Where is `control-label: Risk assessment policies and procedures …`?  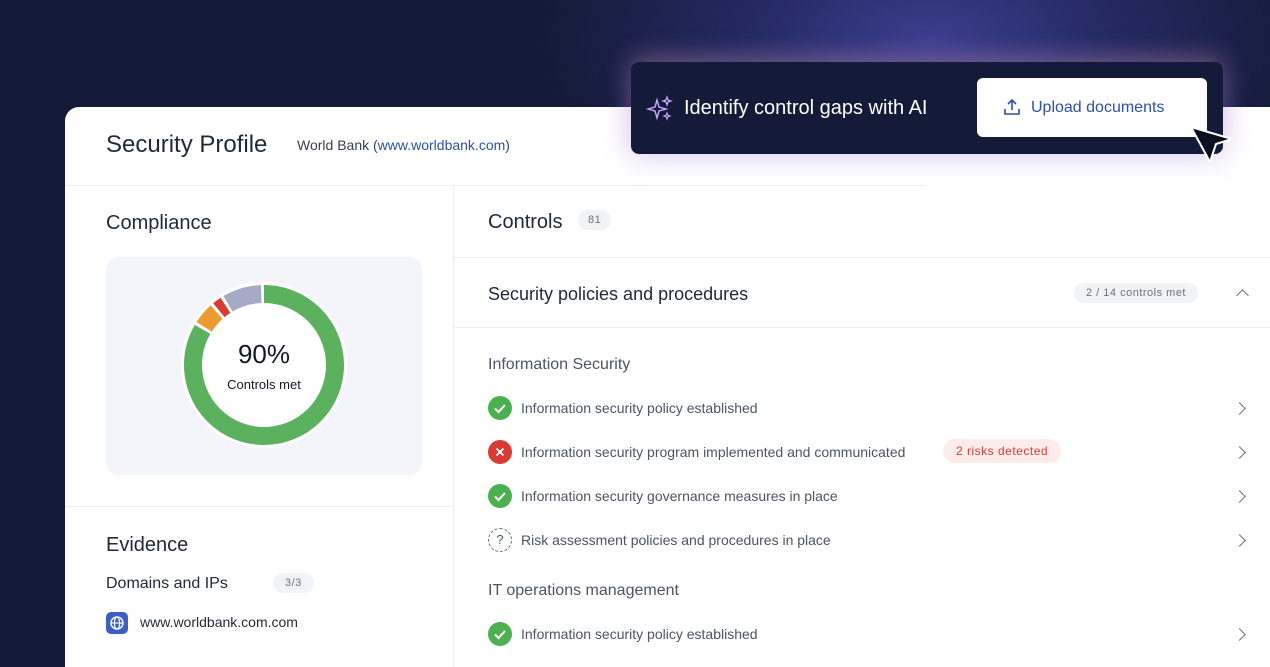 control-label: Risk assessment policies and procedures … is located at coordinates (676, 540).